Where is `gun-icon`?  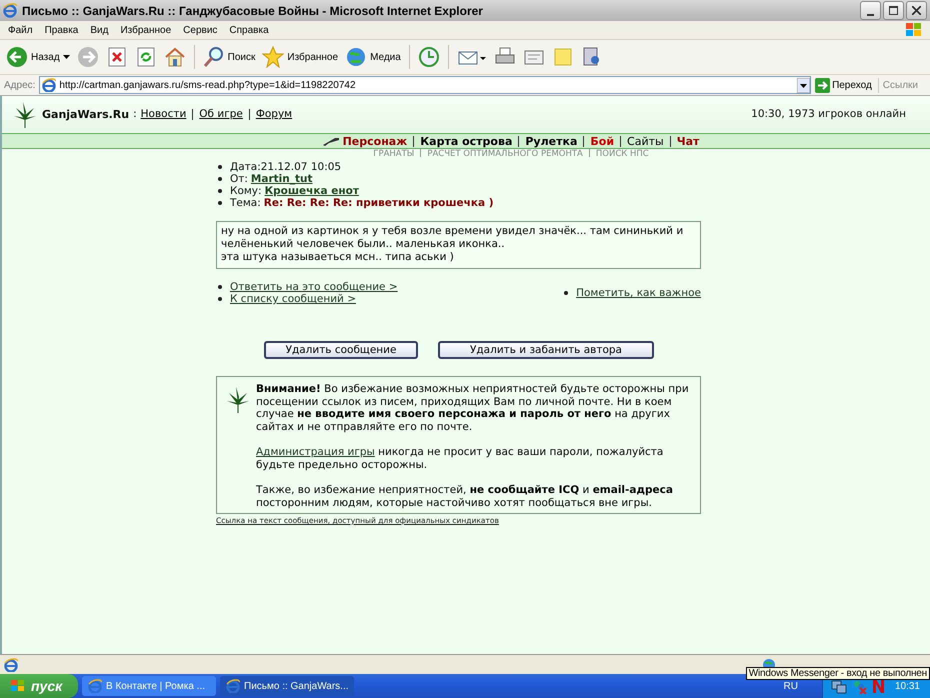 gun-icon is located at coordinates (330, 141).